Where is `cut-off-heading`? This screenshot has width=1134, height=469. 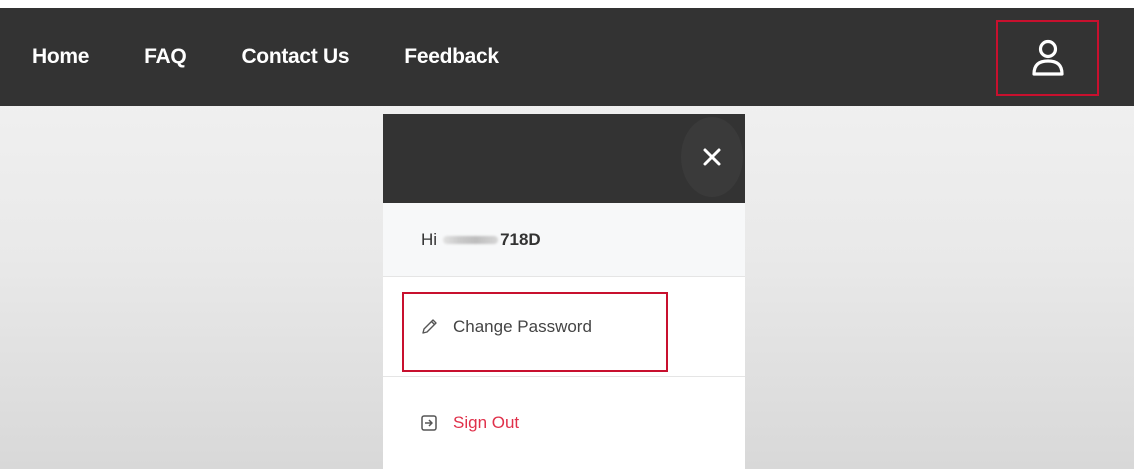 cut-off-heading is located at coordinates (545, 2).